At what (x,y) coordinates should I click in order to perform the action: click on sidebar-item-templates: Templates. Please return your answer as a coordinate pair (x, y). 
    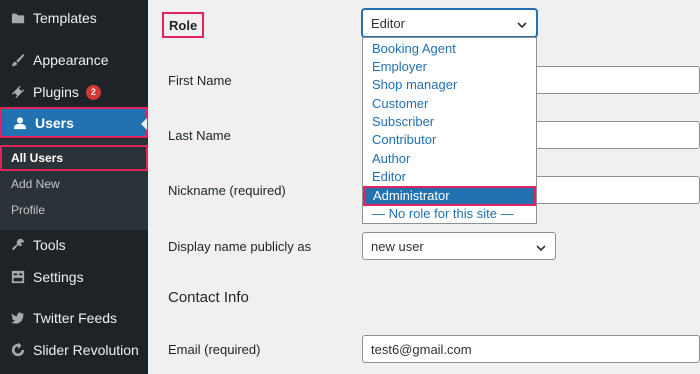
    Looking at the image, I should click on (74, 18).